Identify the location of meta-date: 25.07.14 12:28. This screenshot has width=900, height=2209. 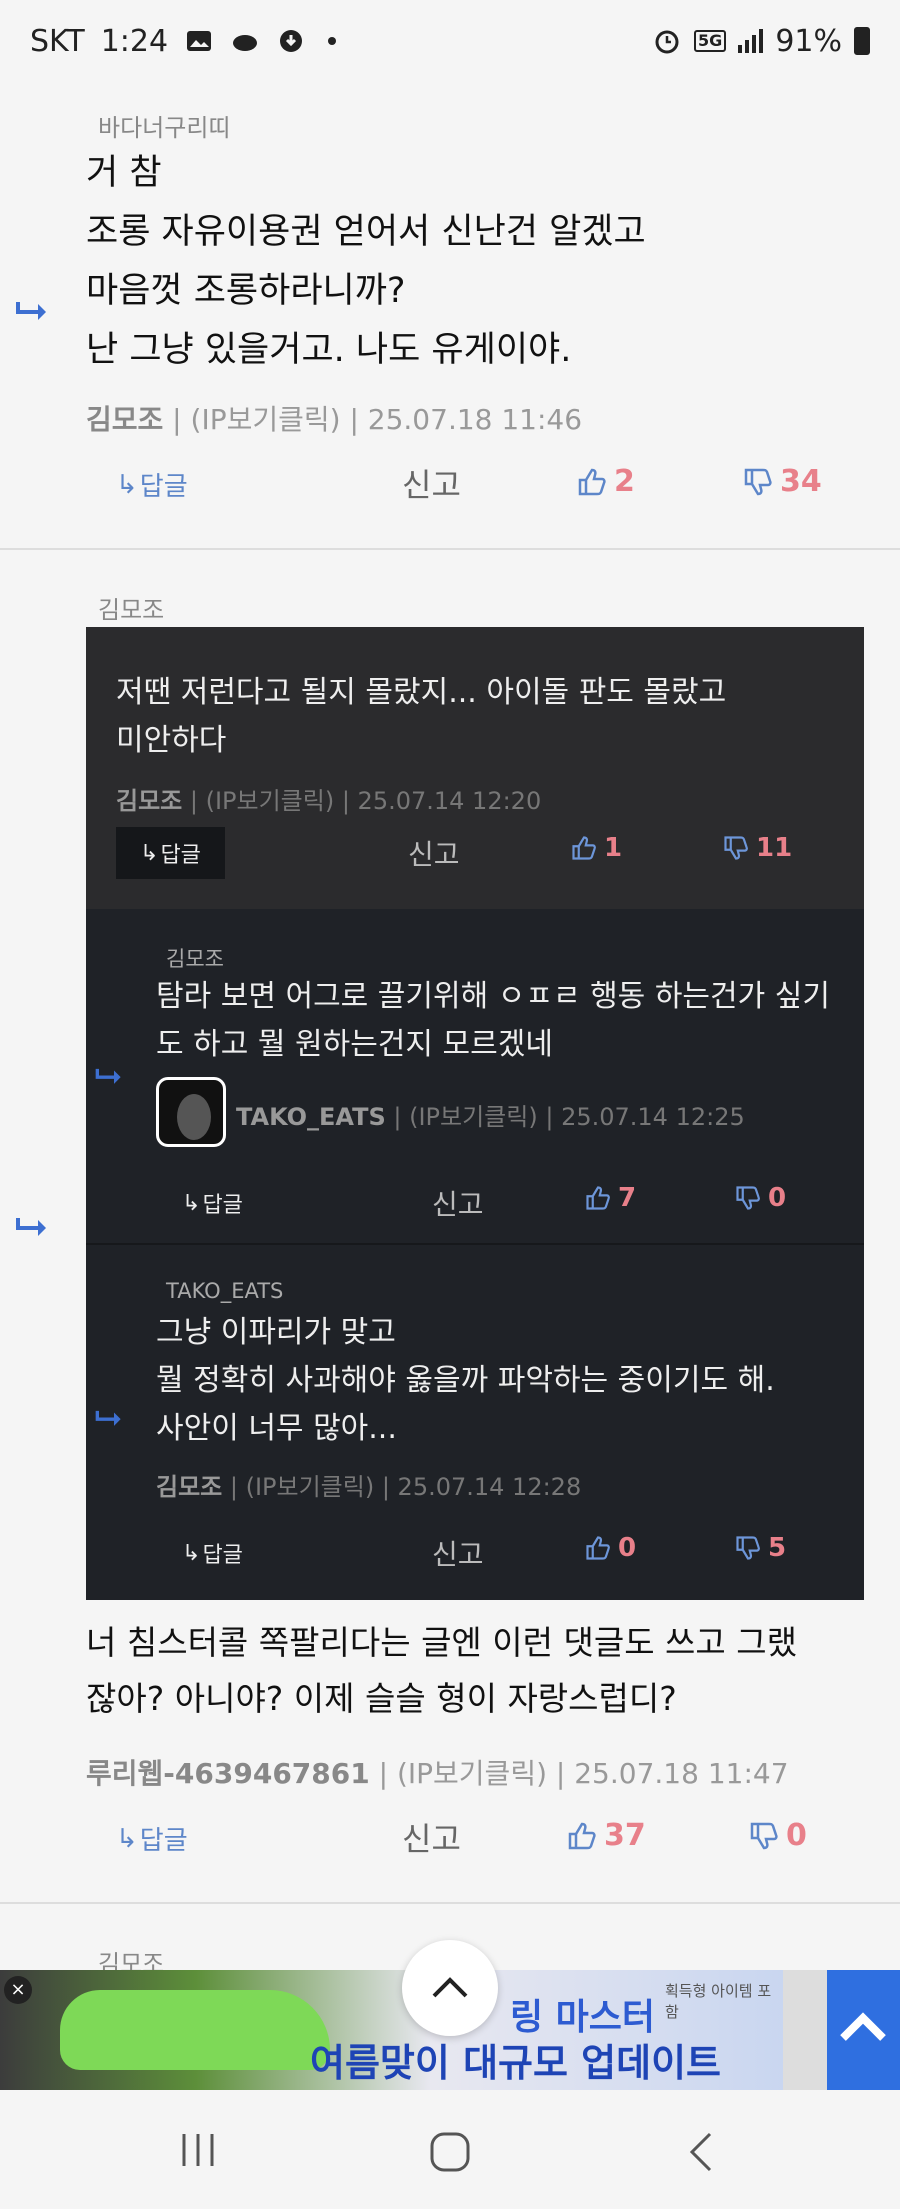
(489, 1487).